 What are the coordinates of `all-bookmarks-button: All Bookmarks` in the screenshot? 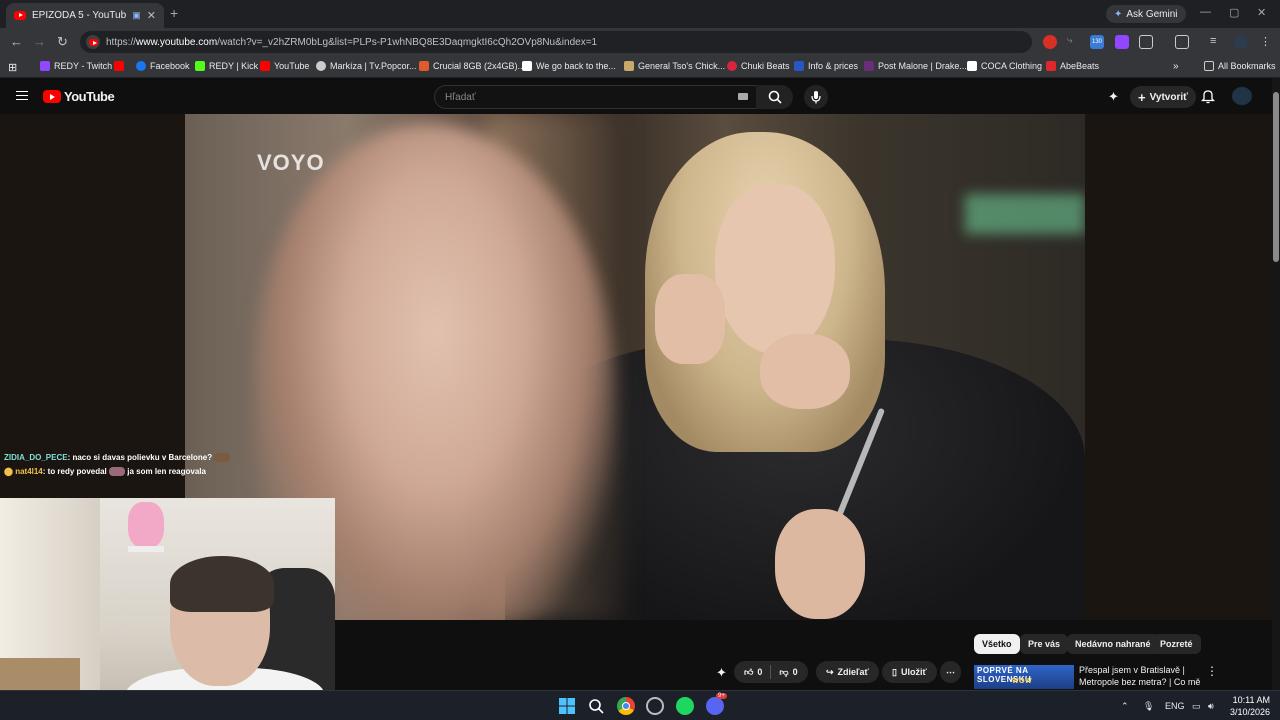 It's located at (1240, 66).